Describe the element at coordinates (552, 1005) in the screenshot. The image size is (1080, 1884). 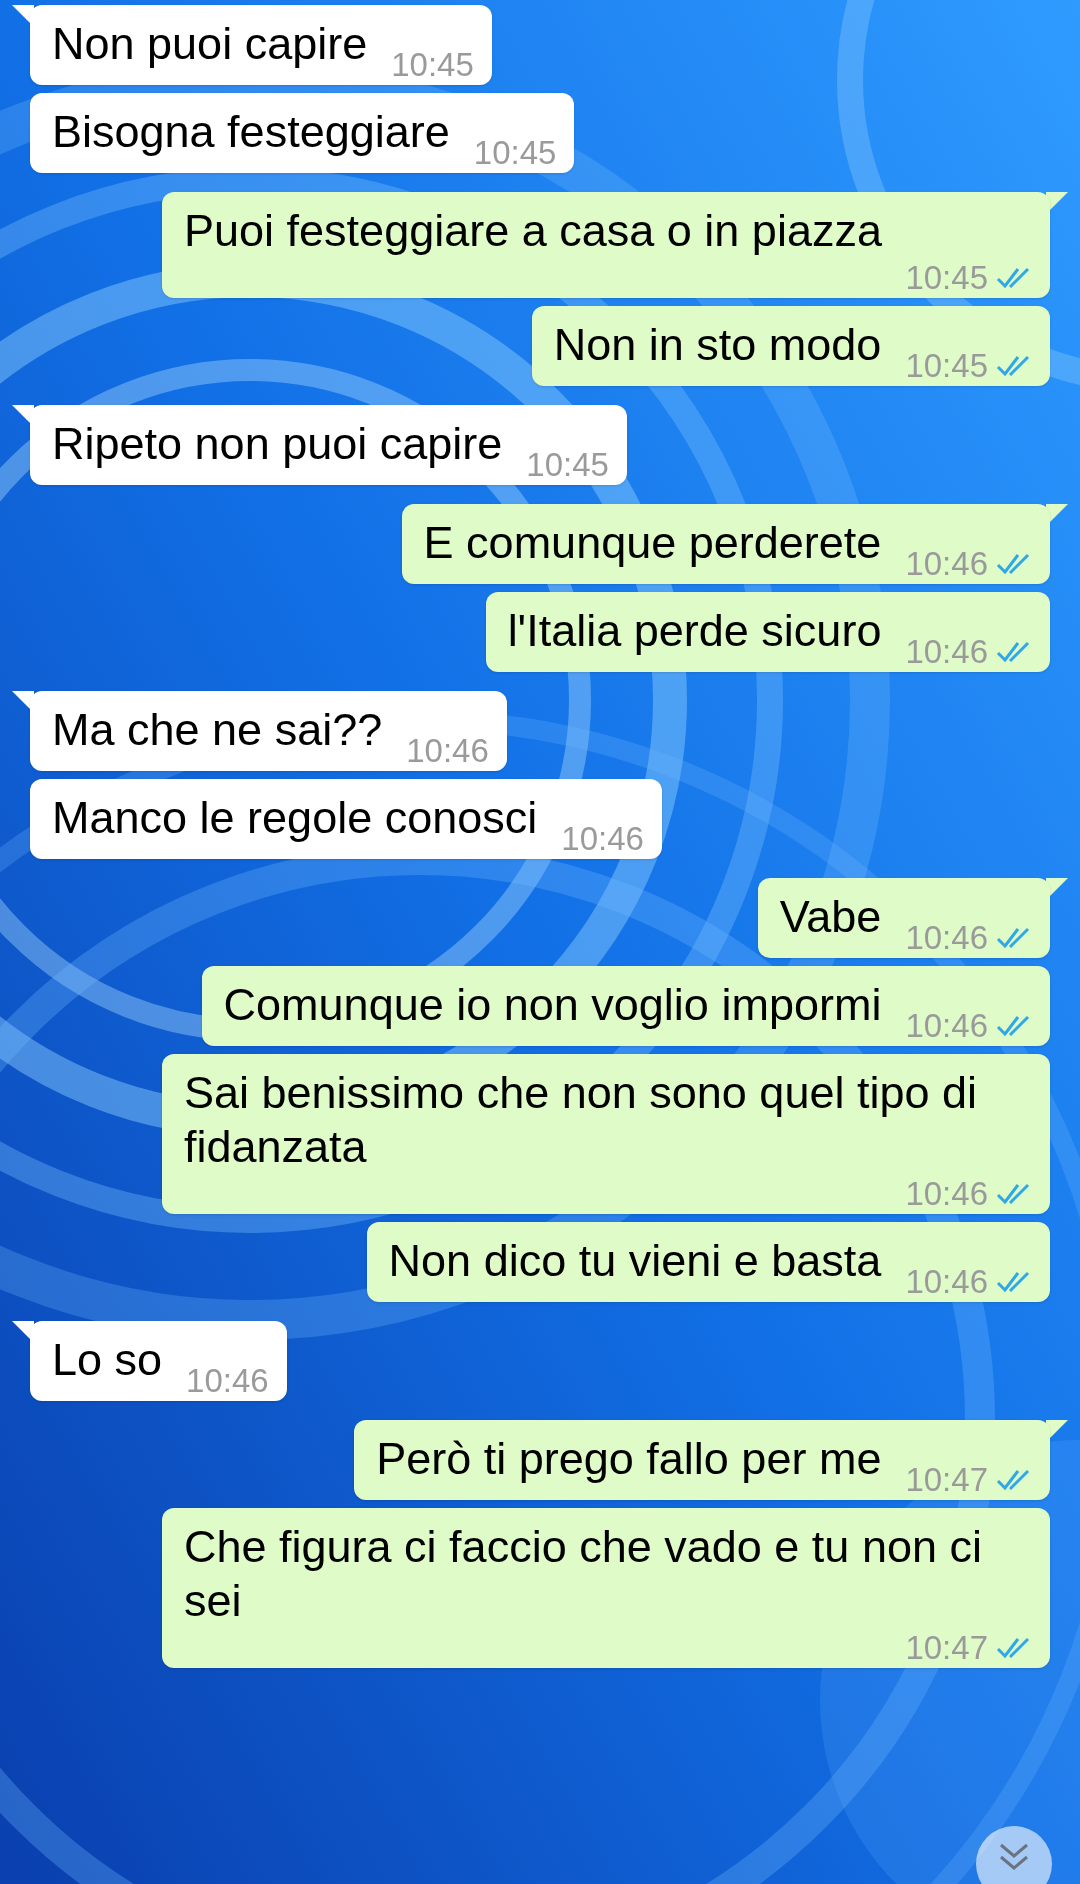
I see `message-text: Comunque io non voglio impormi` at that location.